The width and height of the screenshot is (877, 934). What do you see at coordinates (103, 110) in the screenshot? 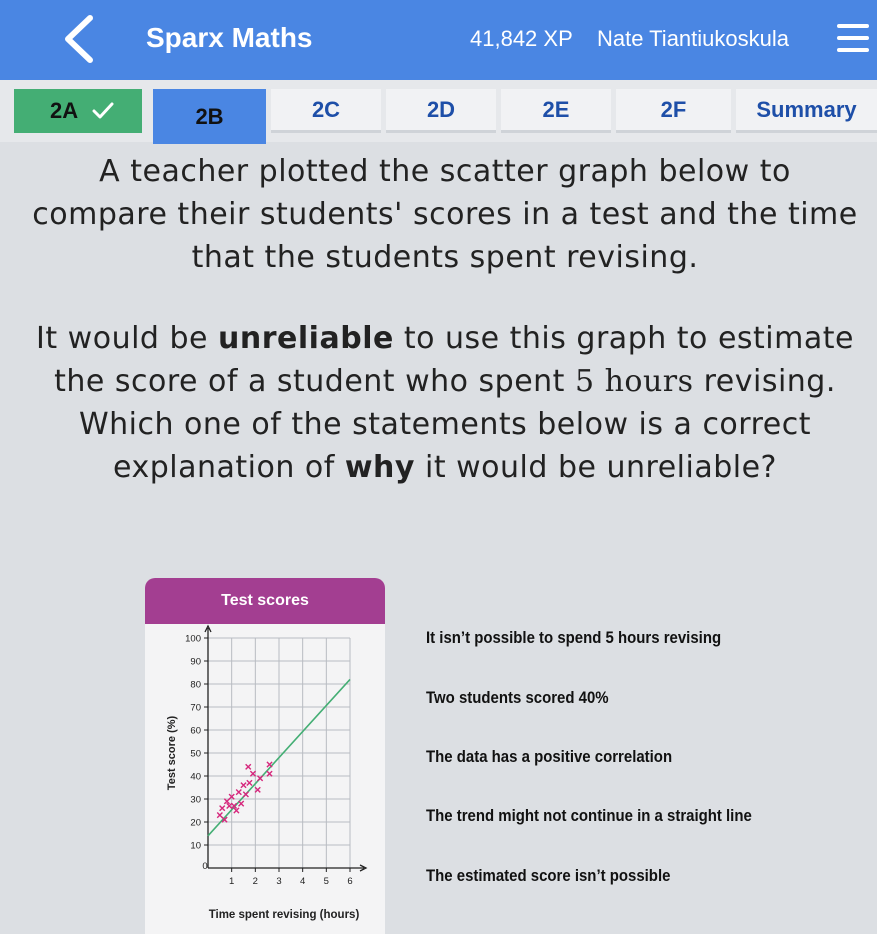
I see `checkmark-icon` at bounding box center [103, 110].